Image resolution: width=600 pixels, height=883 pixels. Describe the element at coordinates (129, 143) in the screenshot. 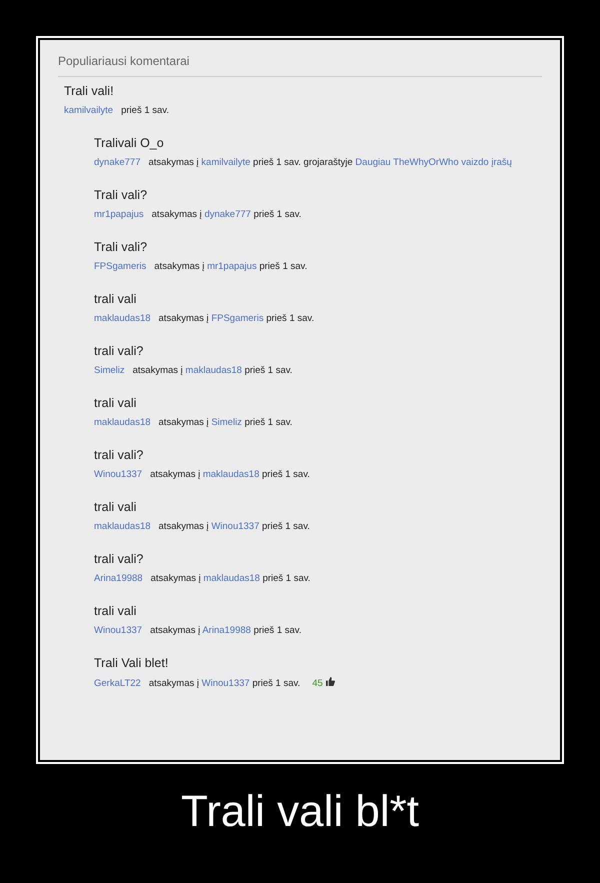

I see `comment-text: Tralivali O_o` at that location.